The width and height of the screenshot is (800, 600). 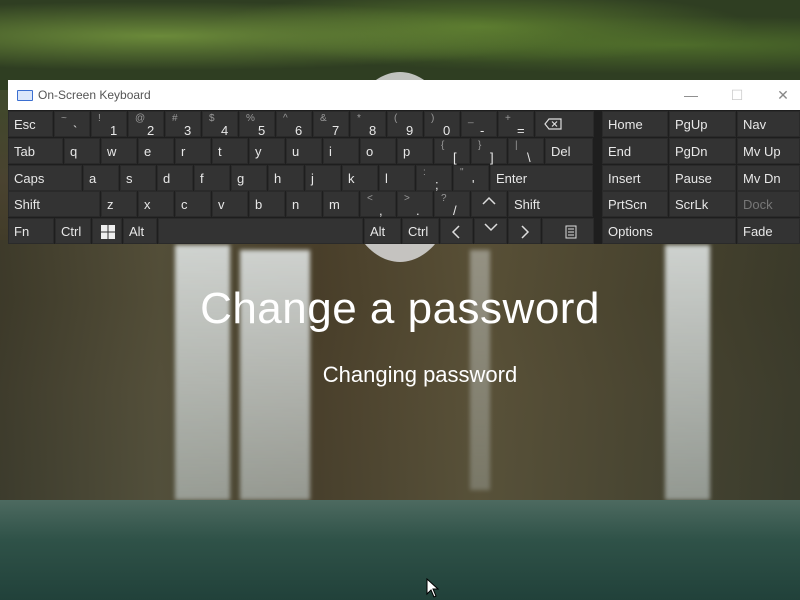 What do you see at coordinates (768, 204) in the screenshot?
I see `key-dock: Dock` at bounding box center [768, 204].